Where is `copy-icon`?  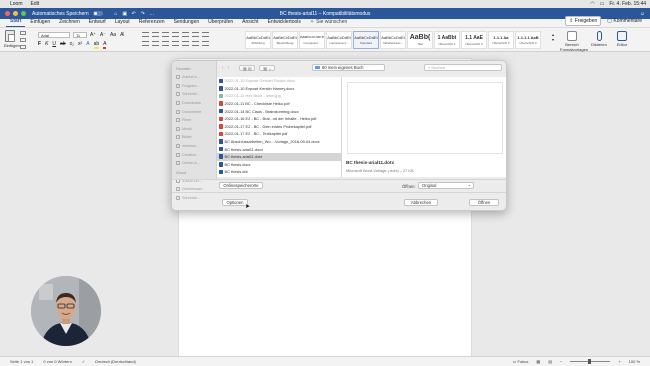
copy-icon is located at coordinates (23, 40).